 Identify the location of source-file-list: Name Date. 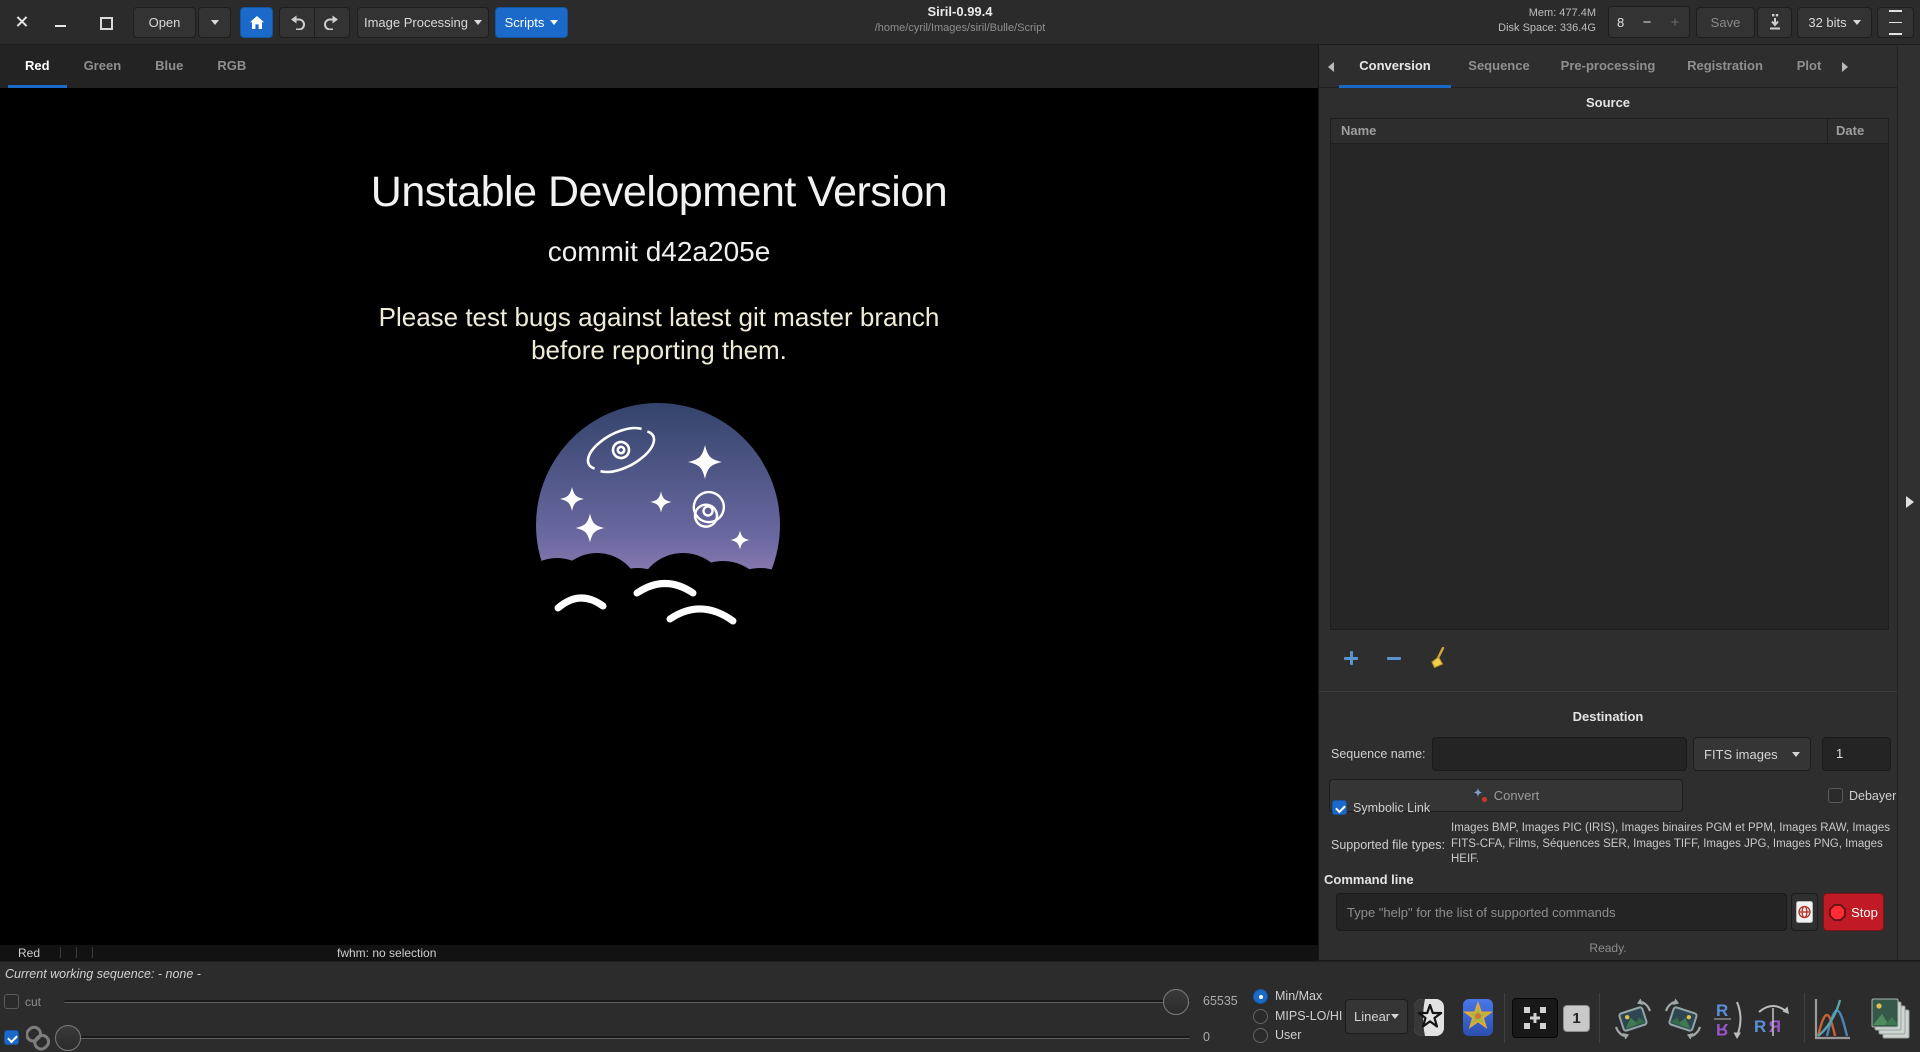
(1609, 374).